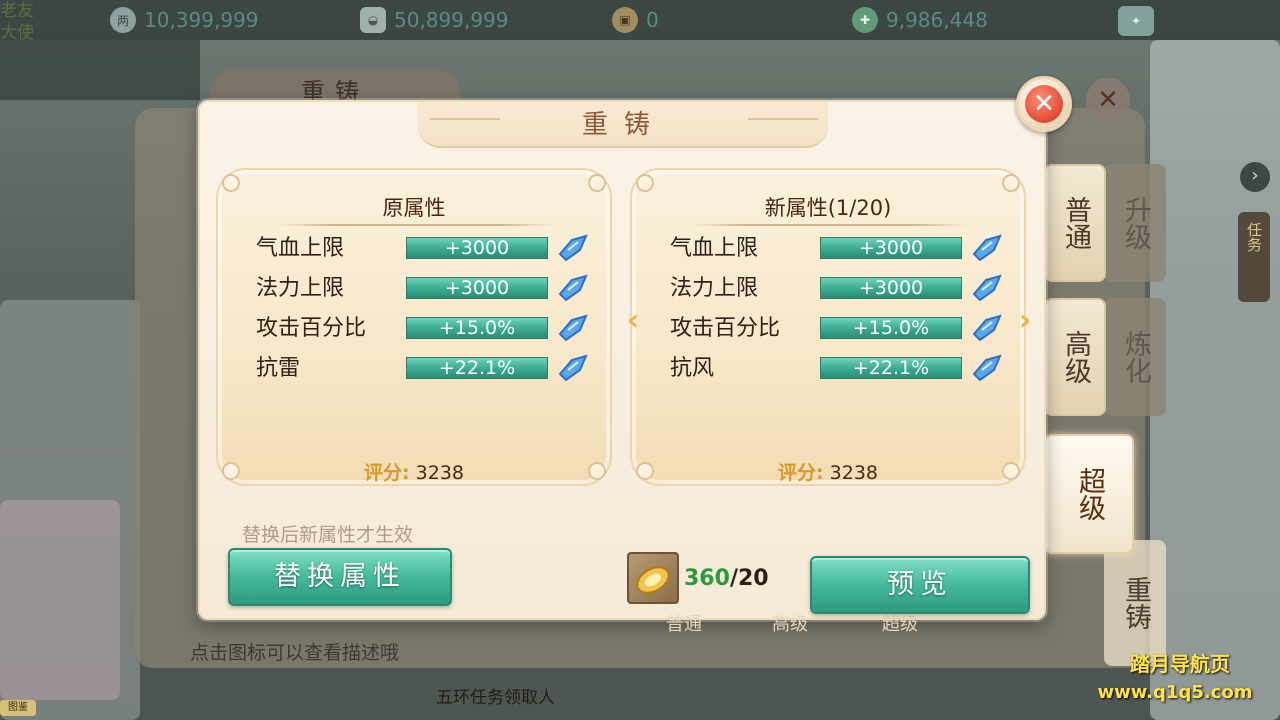  Describe the element at coordinates (18, 708) in the screenshot. I see `bottom-badge: 图鉴` at that location.